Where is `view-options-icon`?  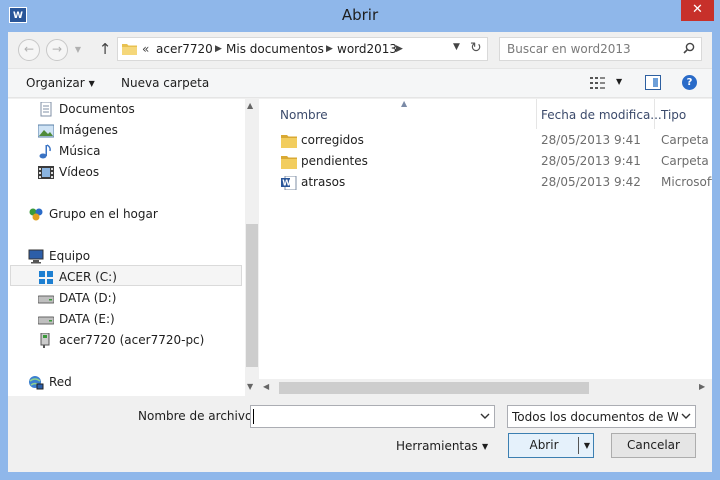 view-options-icon is located at coordinates (598, 83).